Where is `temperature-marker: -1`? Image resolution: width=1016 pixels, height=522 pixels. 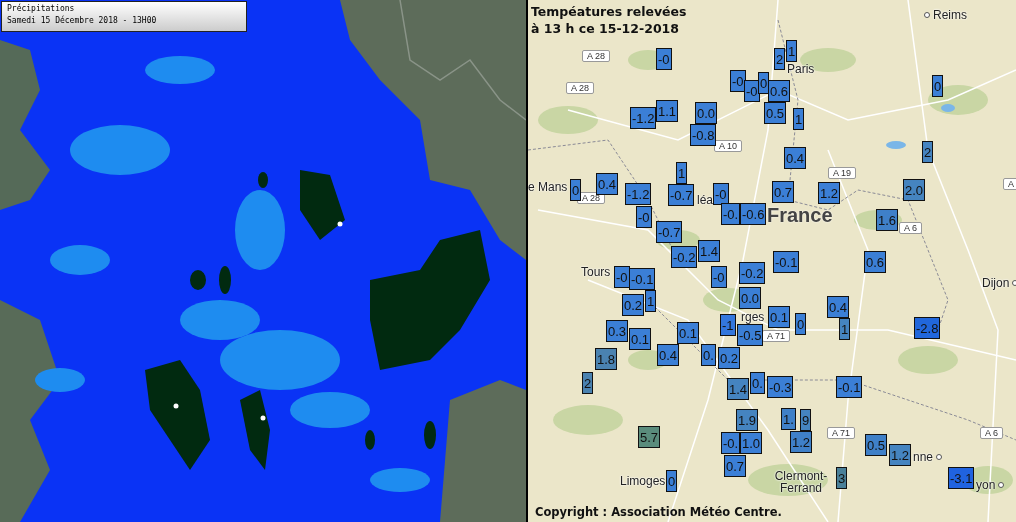
temperature-marker: -1 is located at coordinates (728, 325).